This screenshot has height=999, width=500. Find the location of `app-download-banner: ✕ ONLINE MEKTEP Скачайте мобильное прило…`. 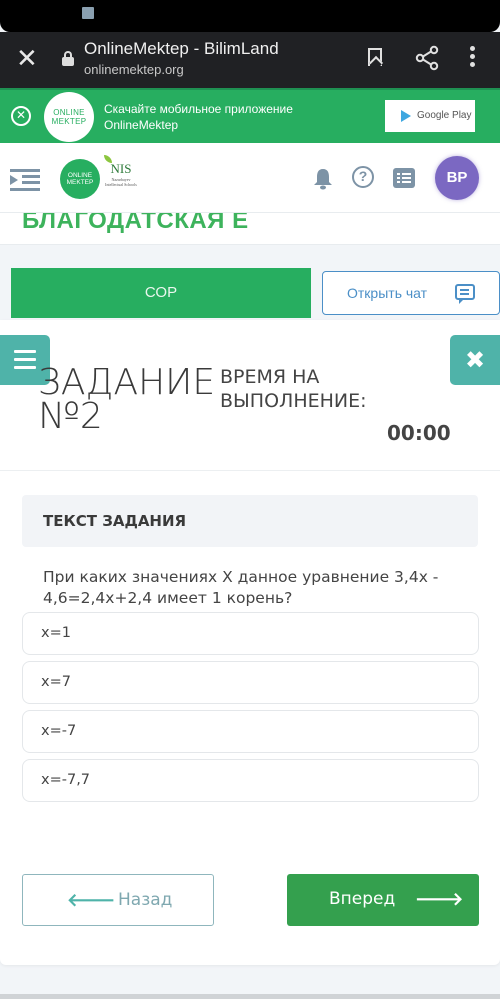

app-download-banner: ✕ ONLINE MEKTEP Скачайте мобильное прило… is located at coordinates (250, 115).